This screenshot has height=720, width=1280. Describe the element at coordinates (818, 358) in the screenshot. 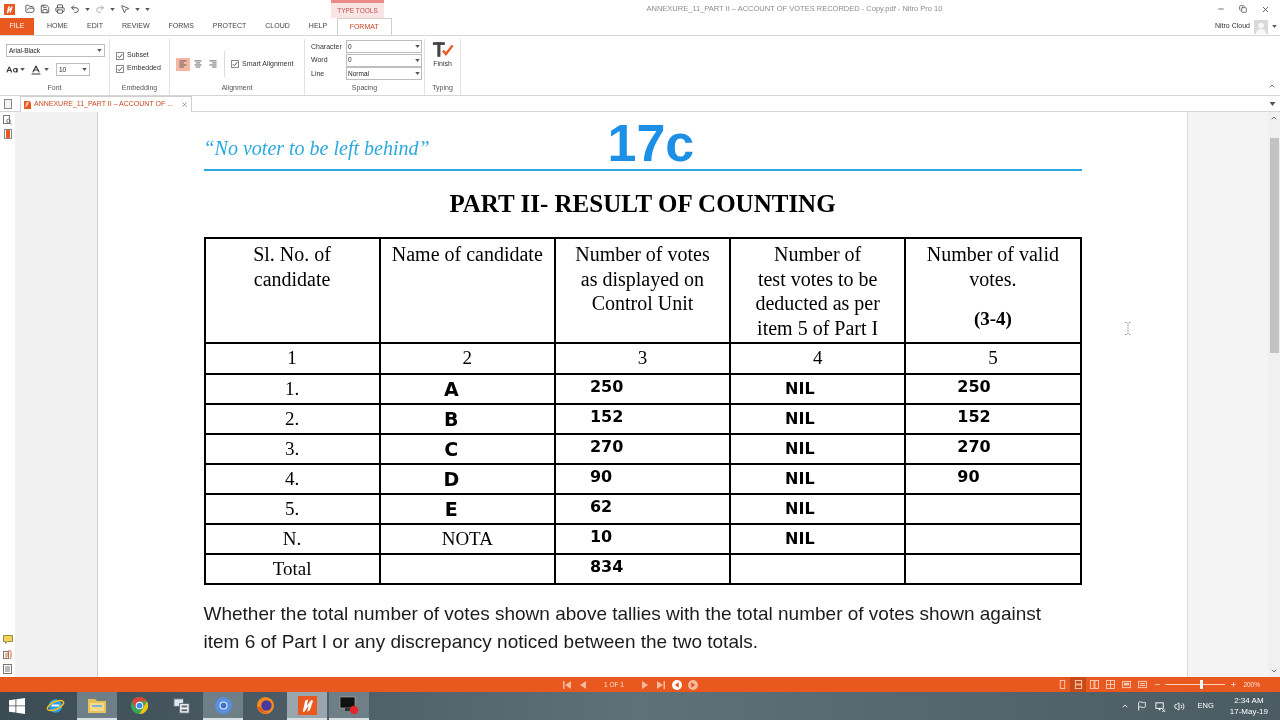

I see `column-number: 4` at that location.